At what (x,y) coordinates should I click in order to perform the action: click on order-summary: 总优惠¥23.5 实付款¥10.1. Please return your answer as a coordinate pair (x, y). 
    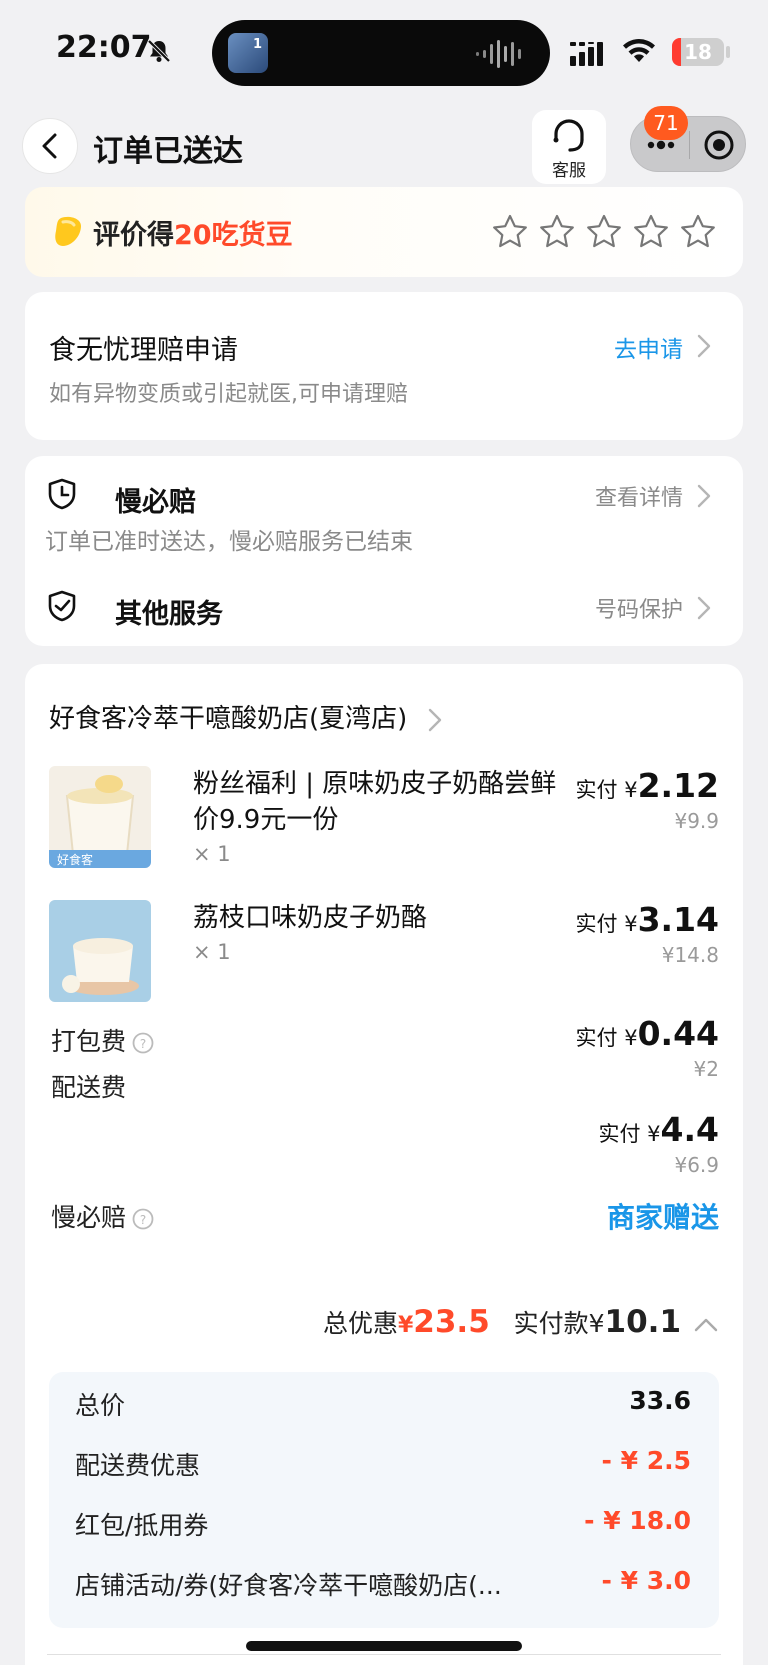
    Looking at the image, I should click on (521, 1322).